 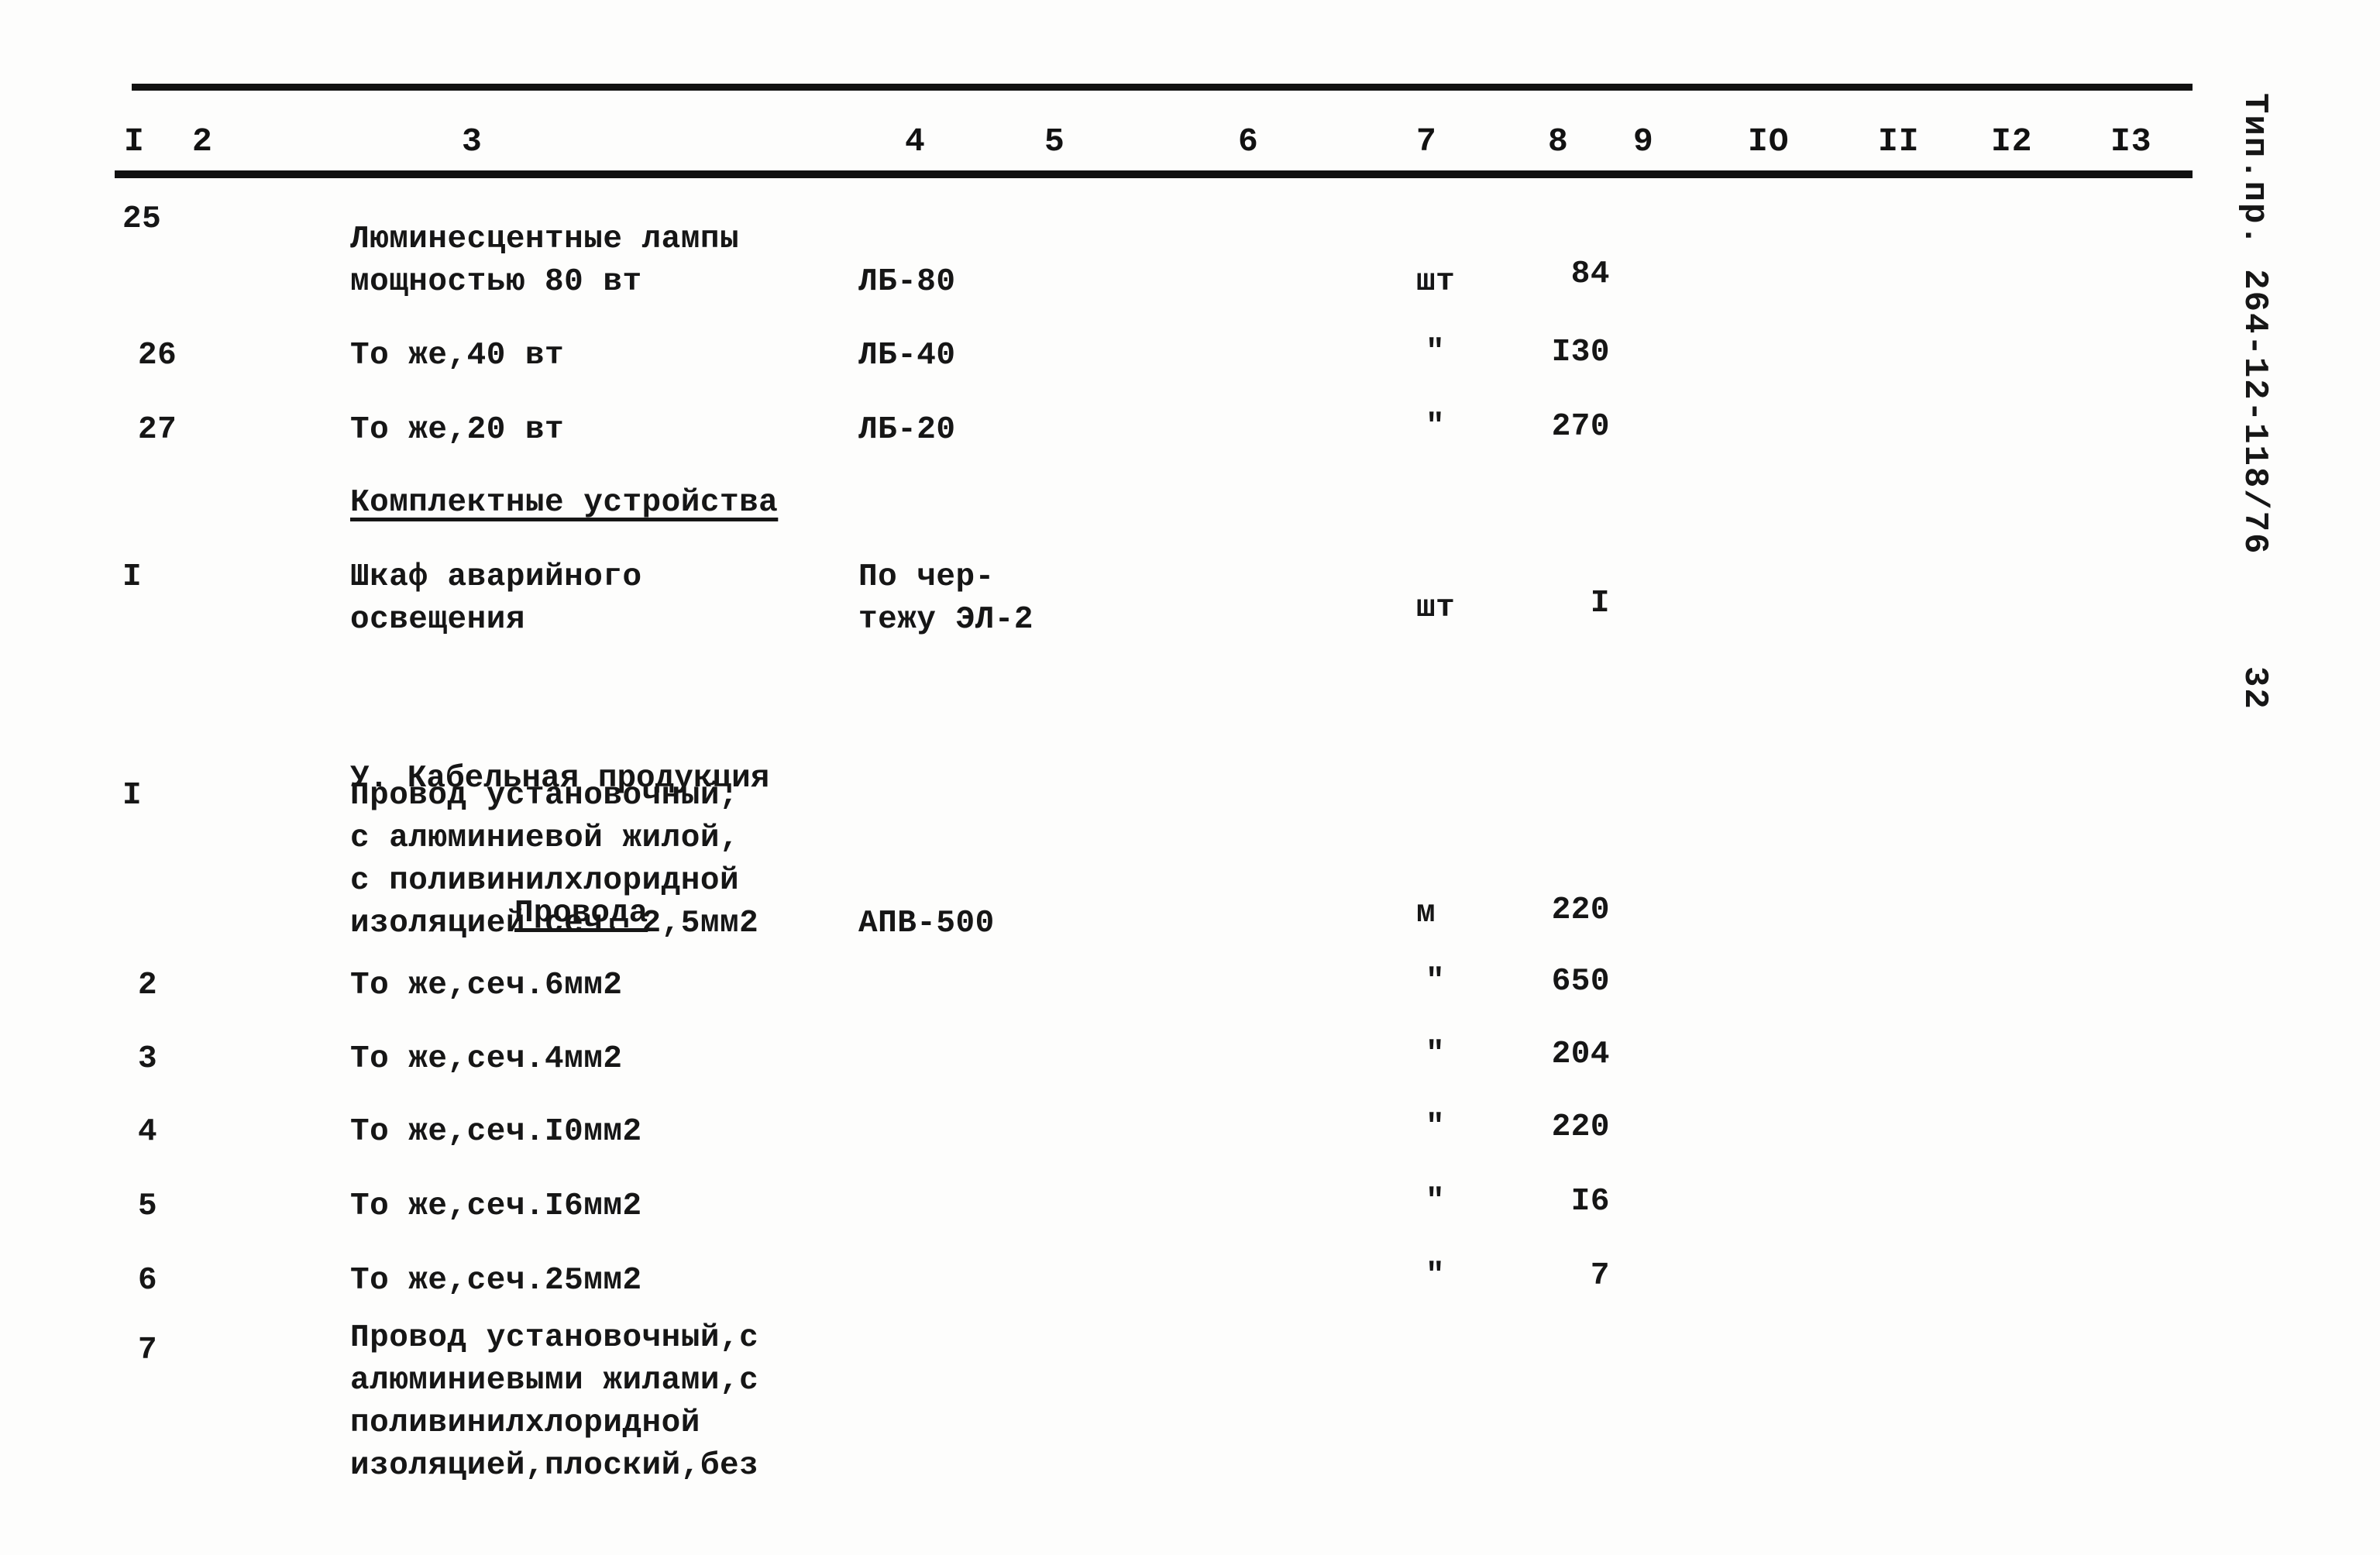 What do you see at coordinates (496, 598) in the screenshot?
I see `table-row: Шкаф аварийного освещения` at bounding box center [496, 598].